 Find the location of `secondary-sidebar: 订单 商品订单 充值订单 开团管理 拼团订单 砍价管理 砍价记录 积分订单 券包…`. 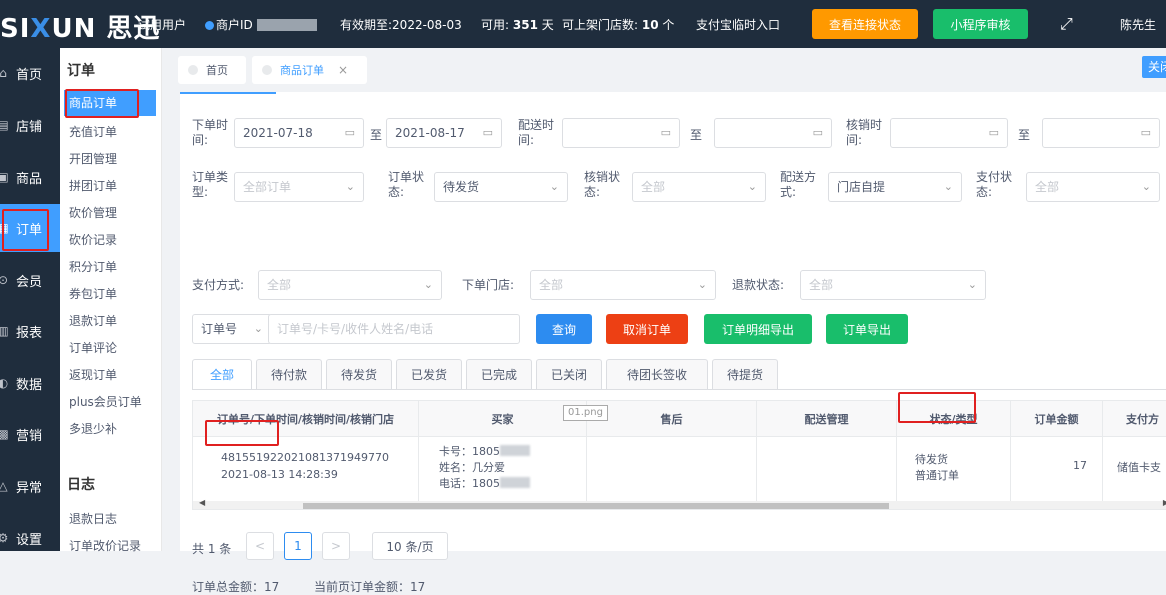

secondary-sidebar: 订单 商品订单 充值订单 开团管理 拼团订单 砍价管理 砍价记录 积分订单 券包… is located at coordinates (111, 301).